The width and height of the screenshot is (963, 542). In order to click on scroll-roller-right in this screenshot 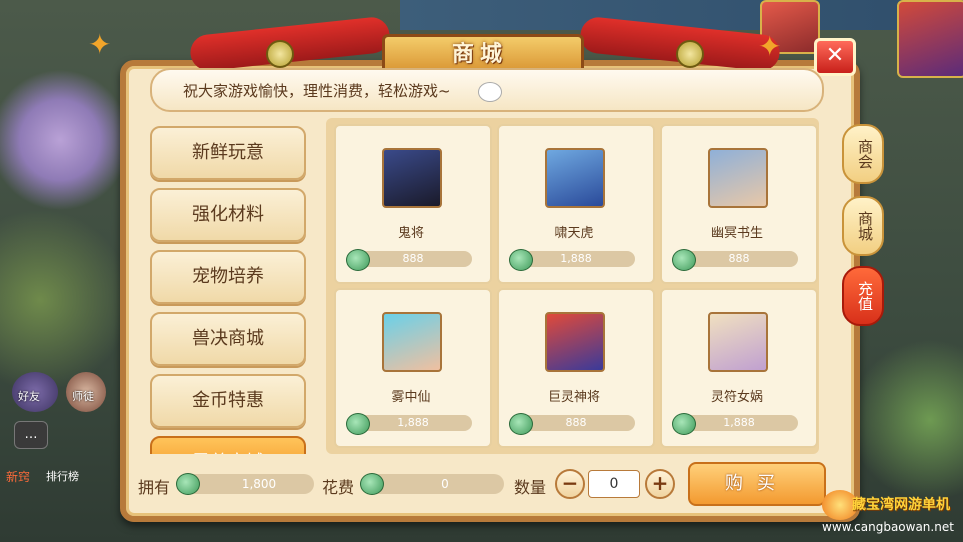, I will do `click(690, 54)`.